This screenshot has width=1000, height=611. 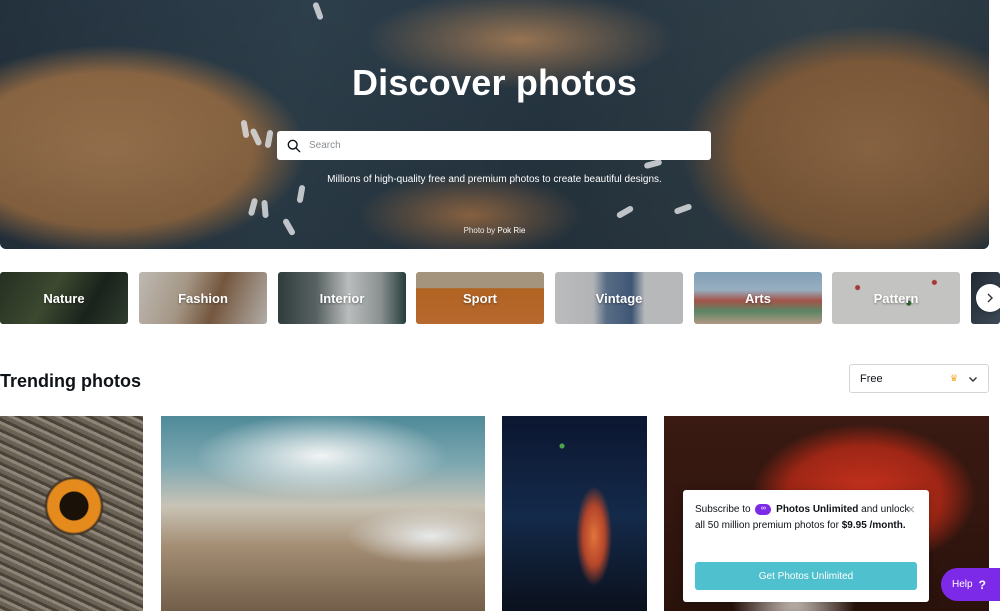 I want to click on carousel-next-button, so click(x=988, y=298).